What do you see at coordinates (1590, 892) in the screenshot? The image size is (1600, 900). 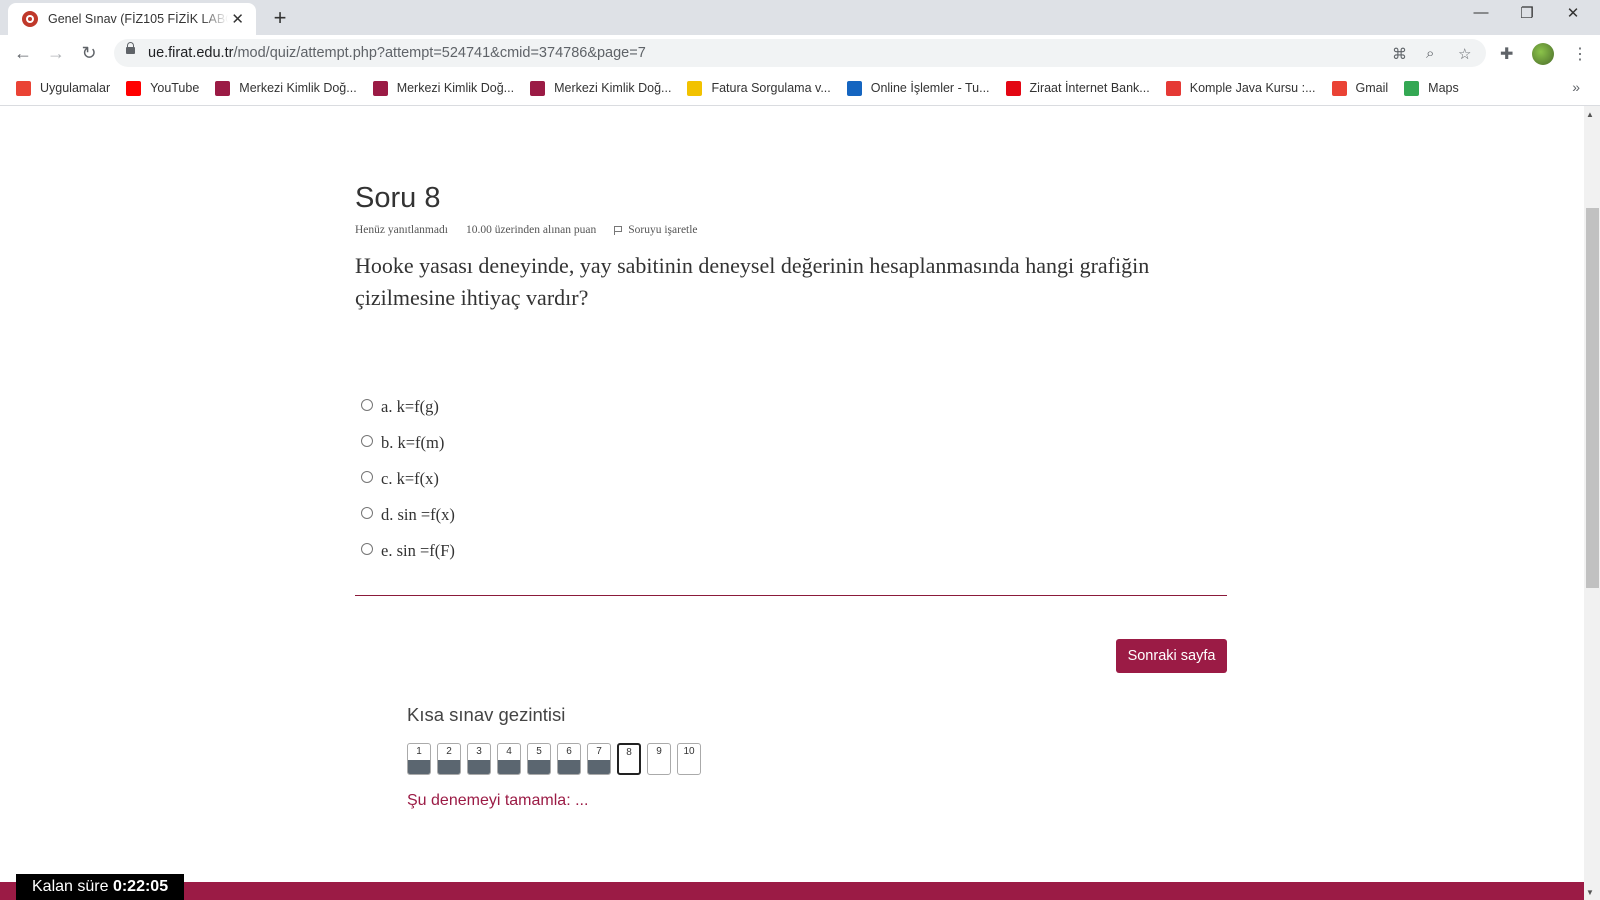 I see `scroll-down-icon: ▼` at bounding box center [1590, 892].